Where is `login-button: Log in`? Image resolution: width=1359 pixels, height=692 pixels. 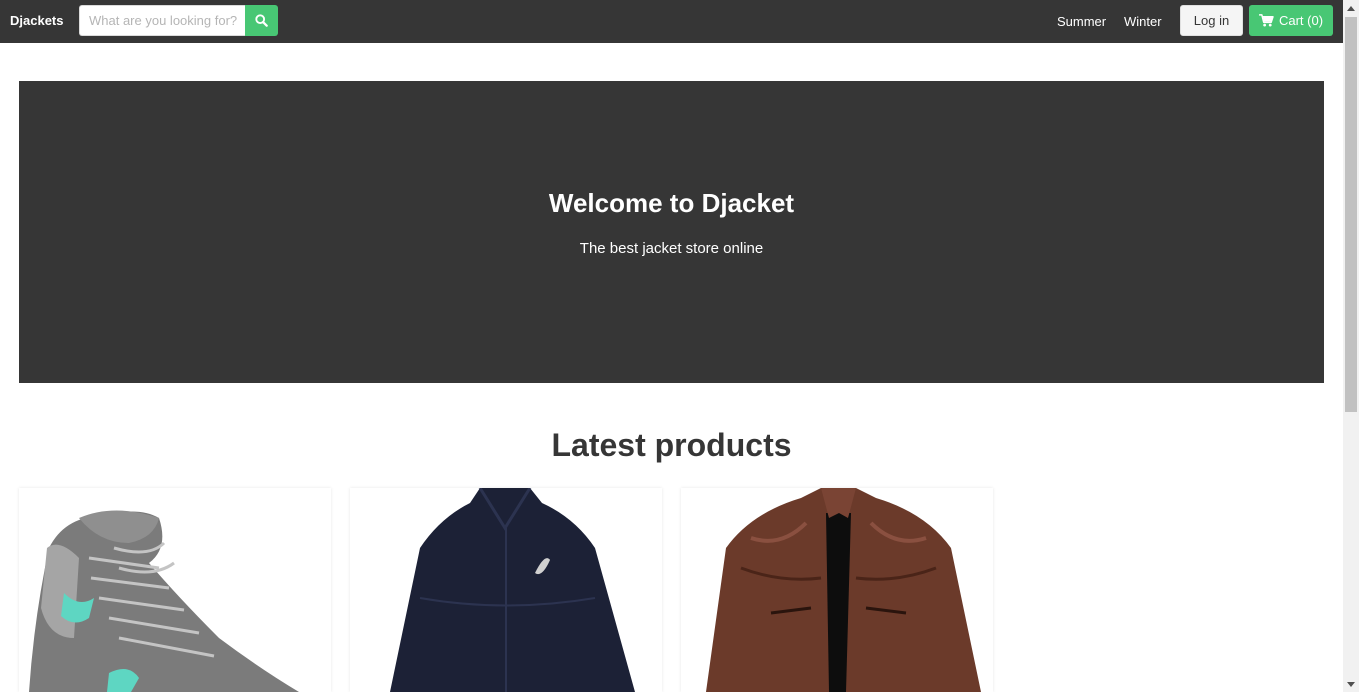
login-button: Log in is located at coordinates (1211, 20).